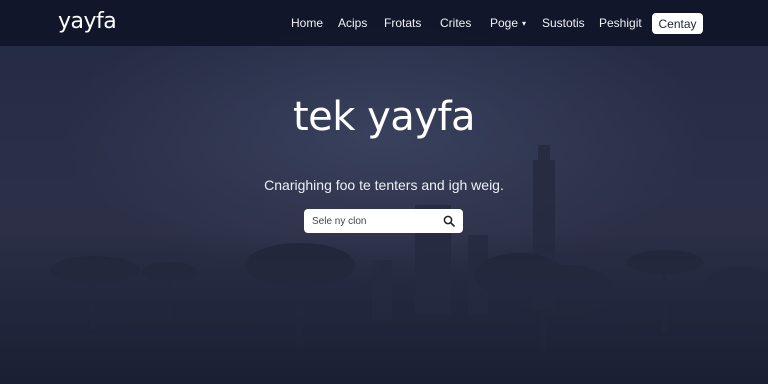  Describe the element at coordinates (87, 21) in the screenshot. I see `brand-logo: yayfa` at that location.